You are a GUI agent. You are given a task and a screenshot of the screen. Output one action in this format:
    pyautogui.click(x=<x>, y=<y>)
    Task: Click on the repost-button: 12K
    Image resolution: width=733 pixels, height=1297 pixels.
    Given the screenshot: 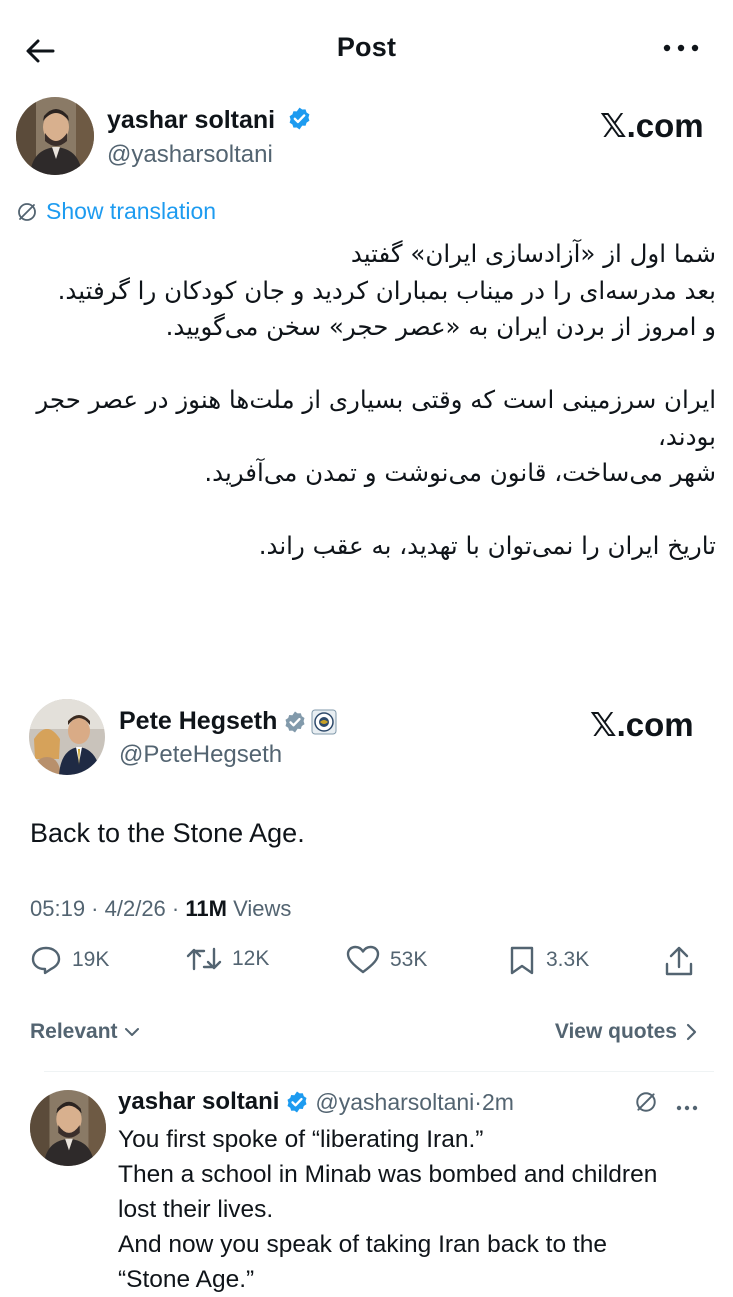 What is the action you would take?
    pyautogui.click(x=227, y=959)
    